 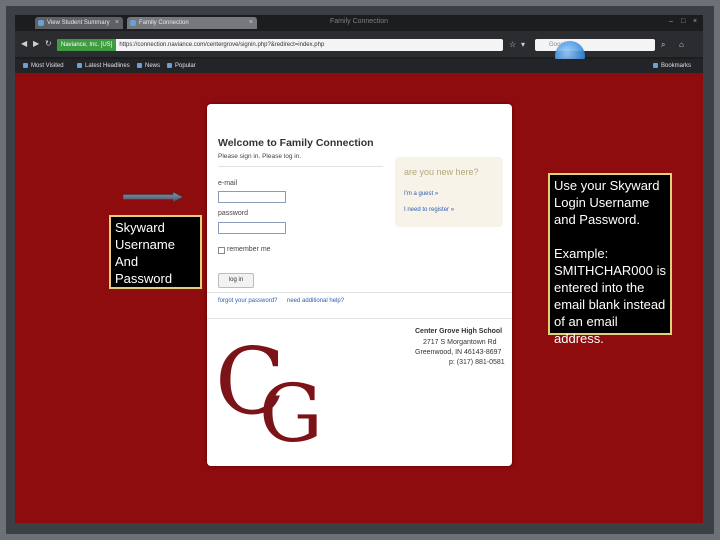 I want to click on maximize-icon: □, so click(x=683, y=21).